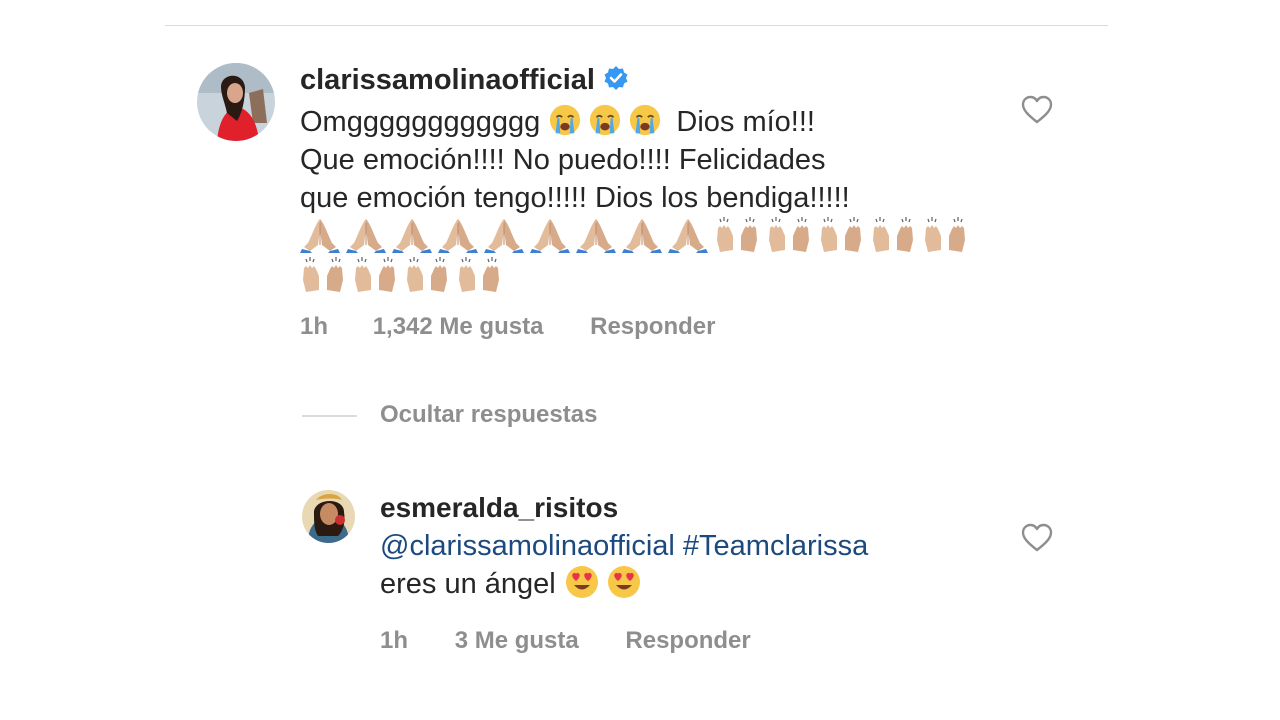 The image size is (1280, 720). What do you see at coordinates (236, 102) in the screenshot?
I see `avatar-clarissa` at bounding box center [236, 102].